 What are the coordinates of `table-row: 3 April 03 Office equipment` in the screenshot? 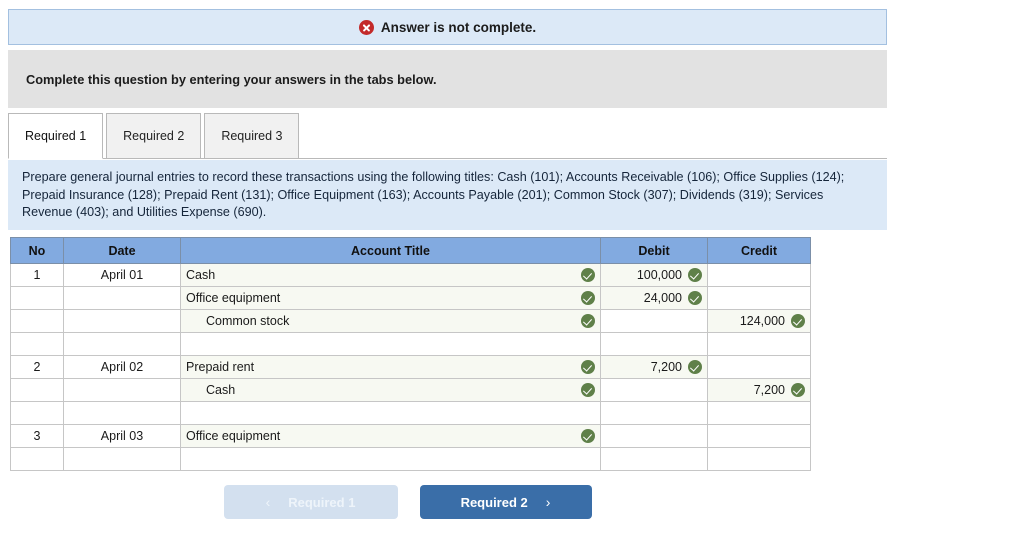 It's located at (410, 436).